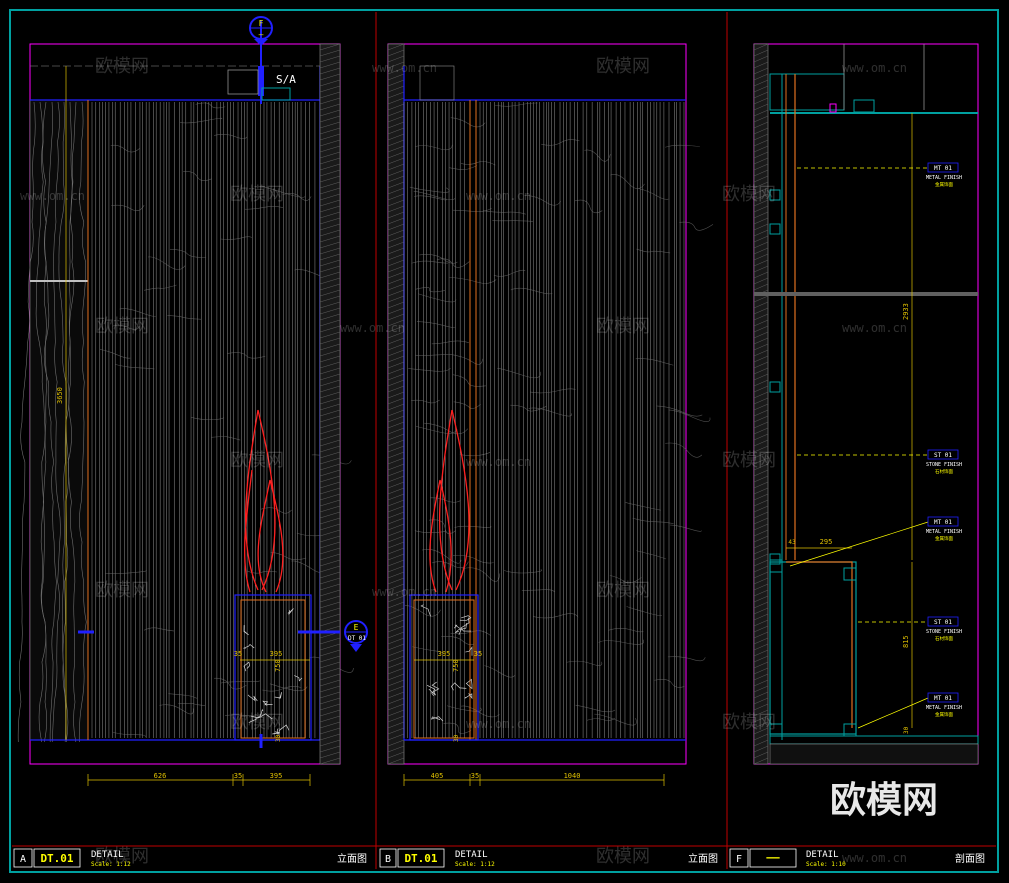 Image resolution: width=1009 pixels, height=883 pixels. I want to click on panel-a-type: 立面图, so click(352, 858).